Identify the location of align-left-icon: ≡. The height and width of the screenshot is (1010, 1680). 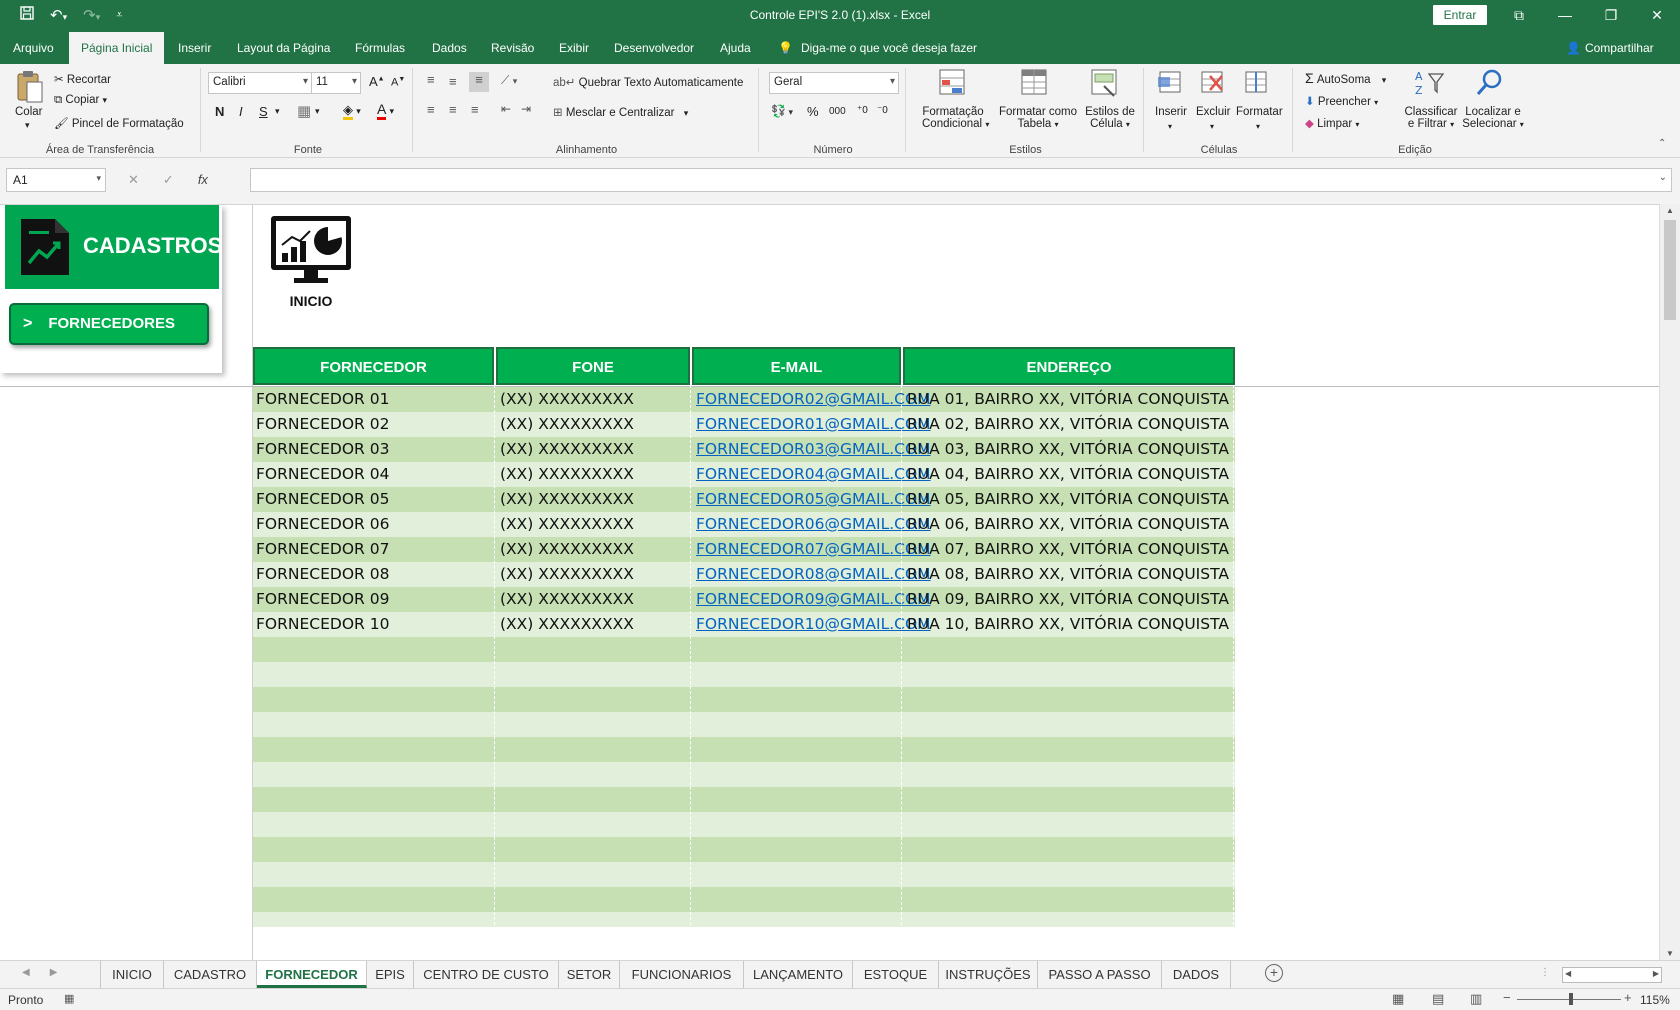
(431, 109).